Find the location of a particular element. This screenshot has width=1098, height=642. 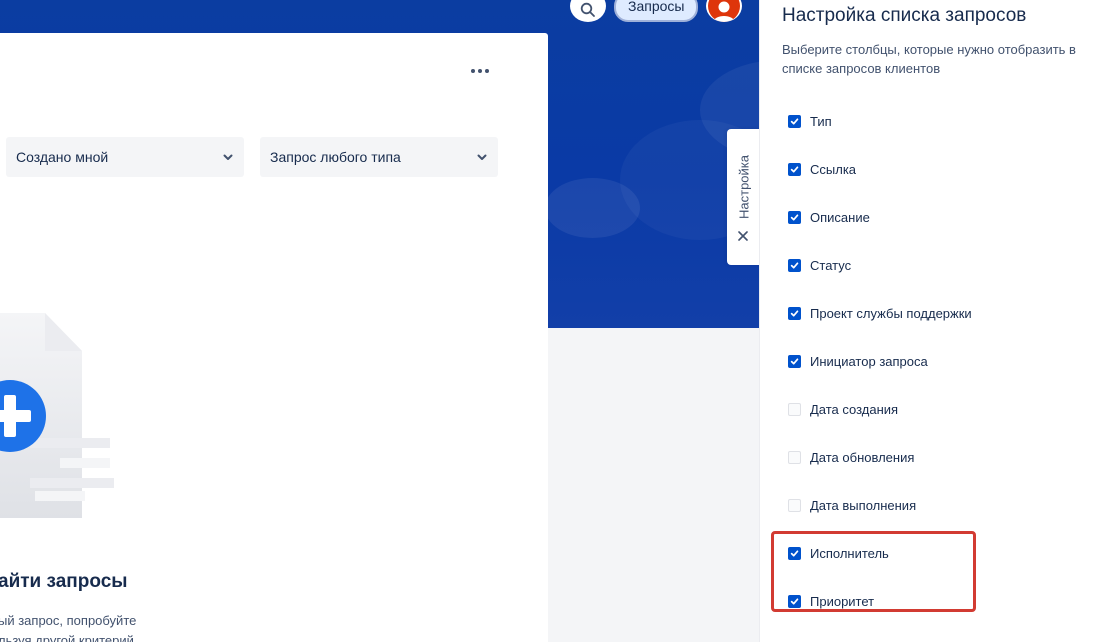

settings-panel-title: Настройка списка запросов is located at coordinates (904, 15).